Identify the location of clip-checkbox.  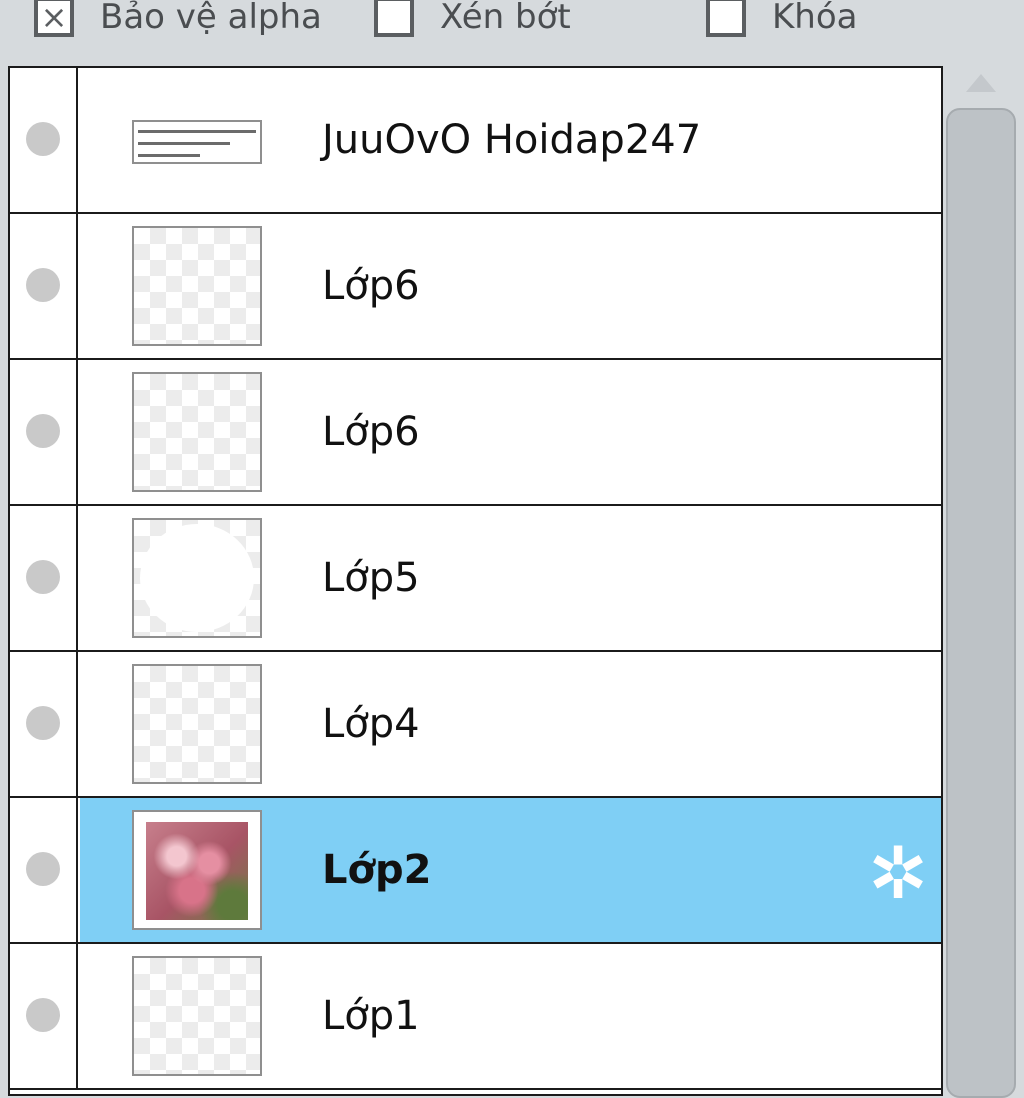
(394, 18).